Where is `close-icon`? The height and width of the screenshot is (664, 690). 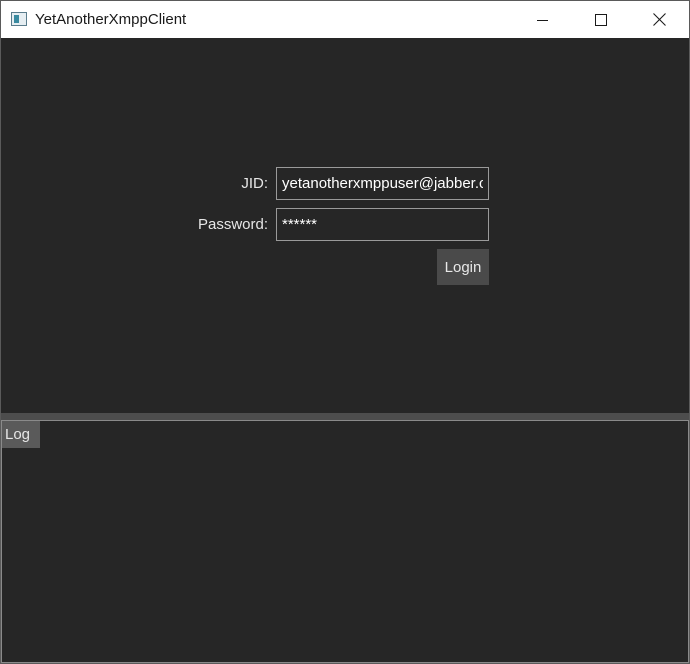 close-icon is located at coordinates (659, 19).